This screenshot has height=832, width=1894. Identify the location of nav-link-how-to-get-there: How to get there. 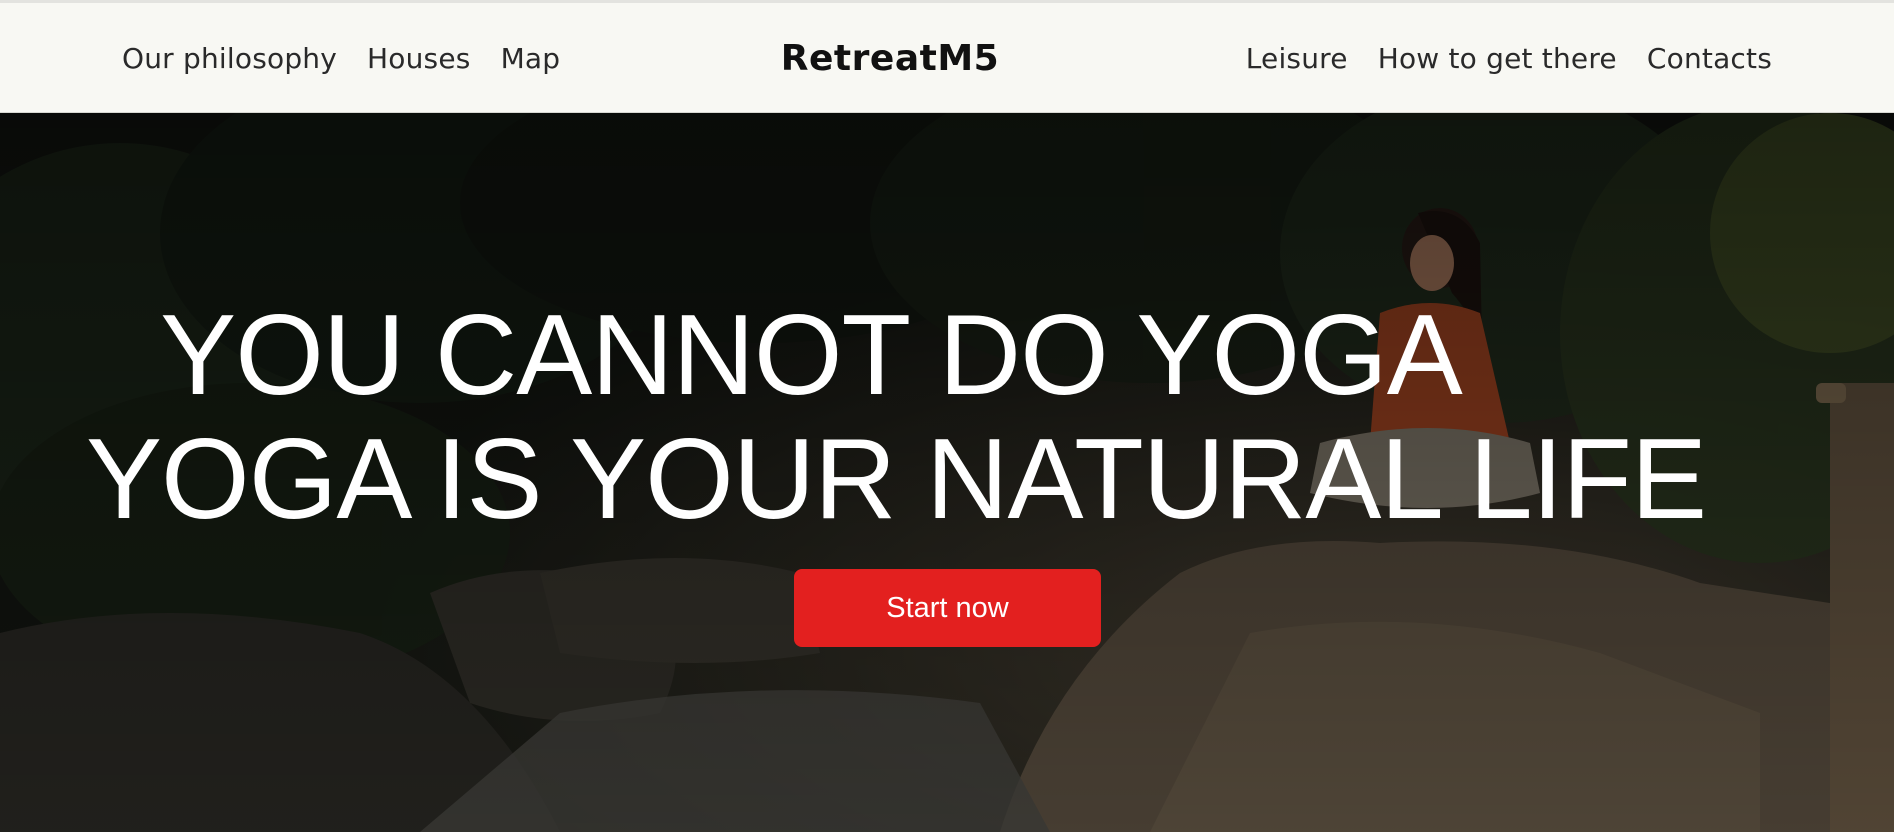
(1497, 58).